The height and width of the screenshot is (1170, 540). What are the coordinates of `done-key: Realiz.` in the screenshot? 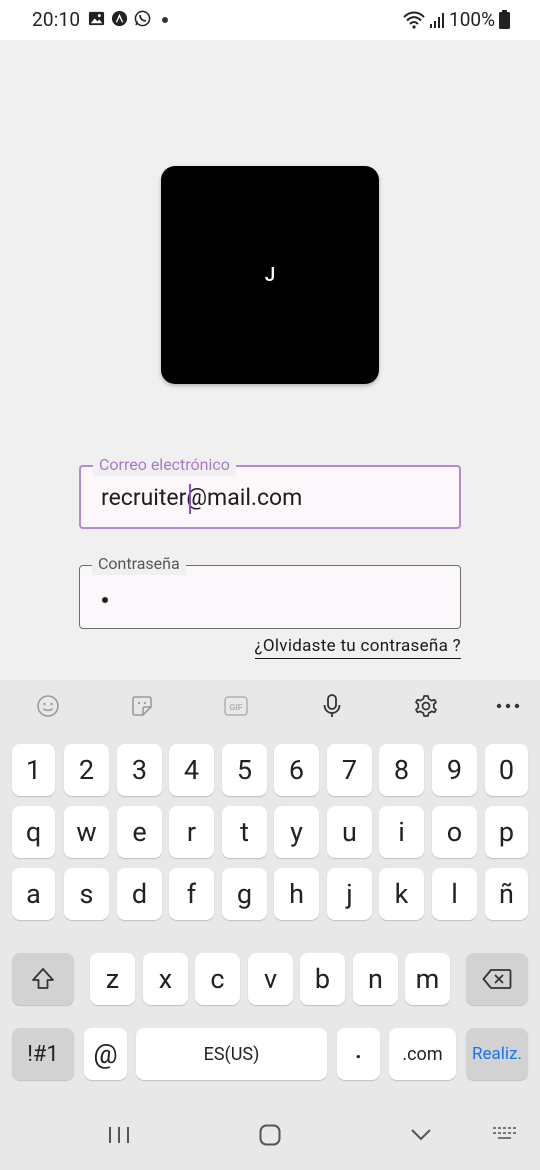 It's located at (497, 1054).